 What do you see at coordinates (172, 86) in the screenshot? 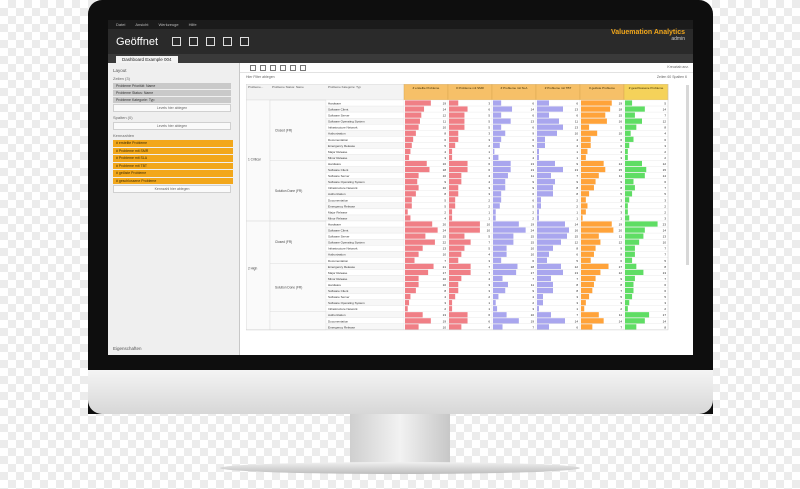
I see `row-field-priority: Probleme Priorität: Name` at bounding box center [172, 86].